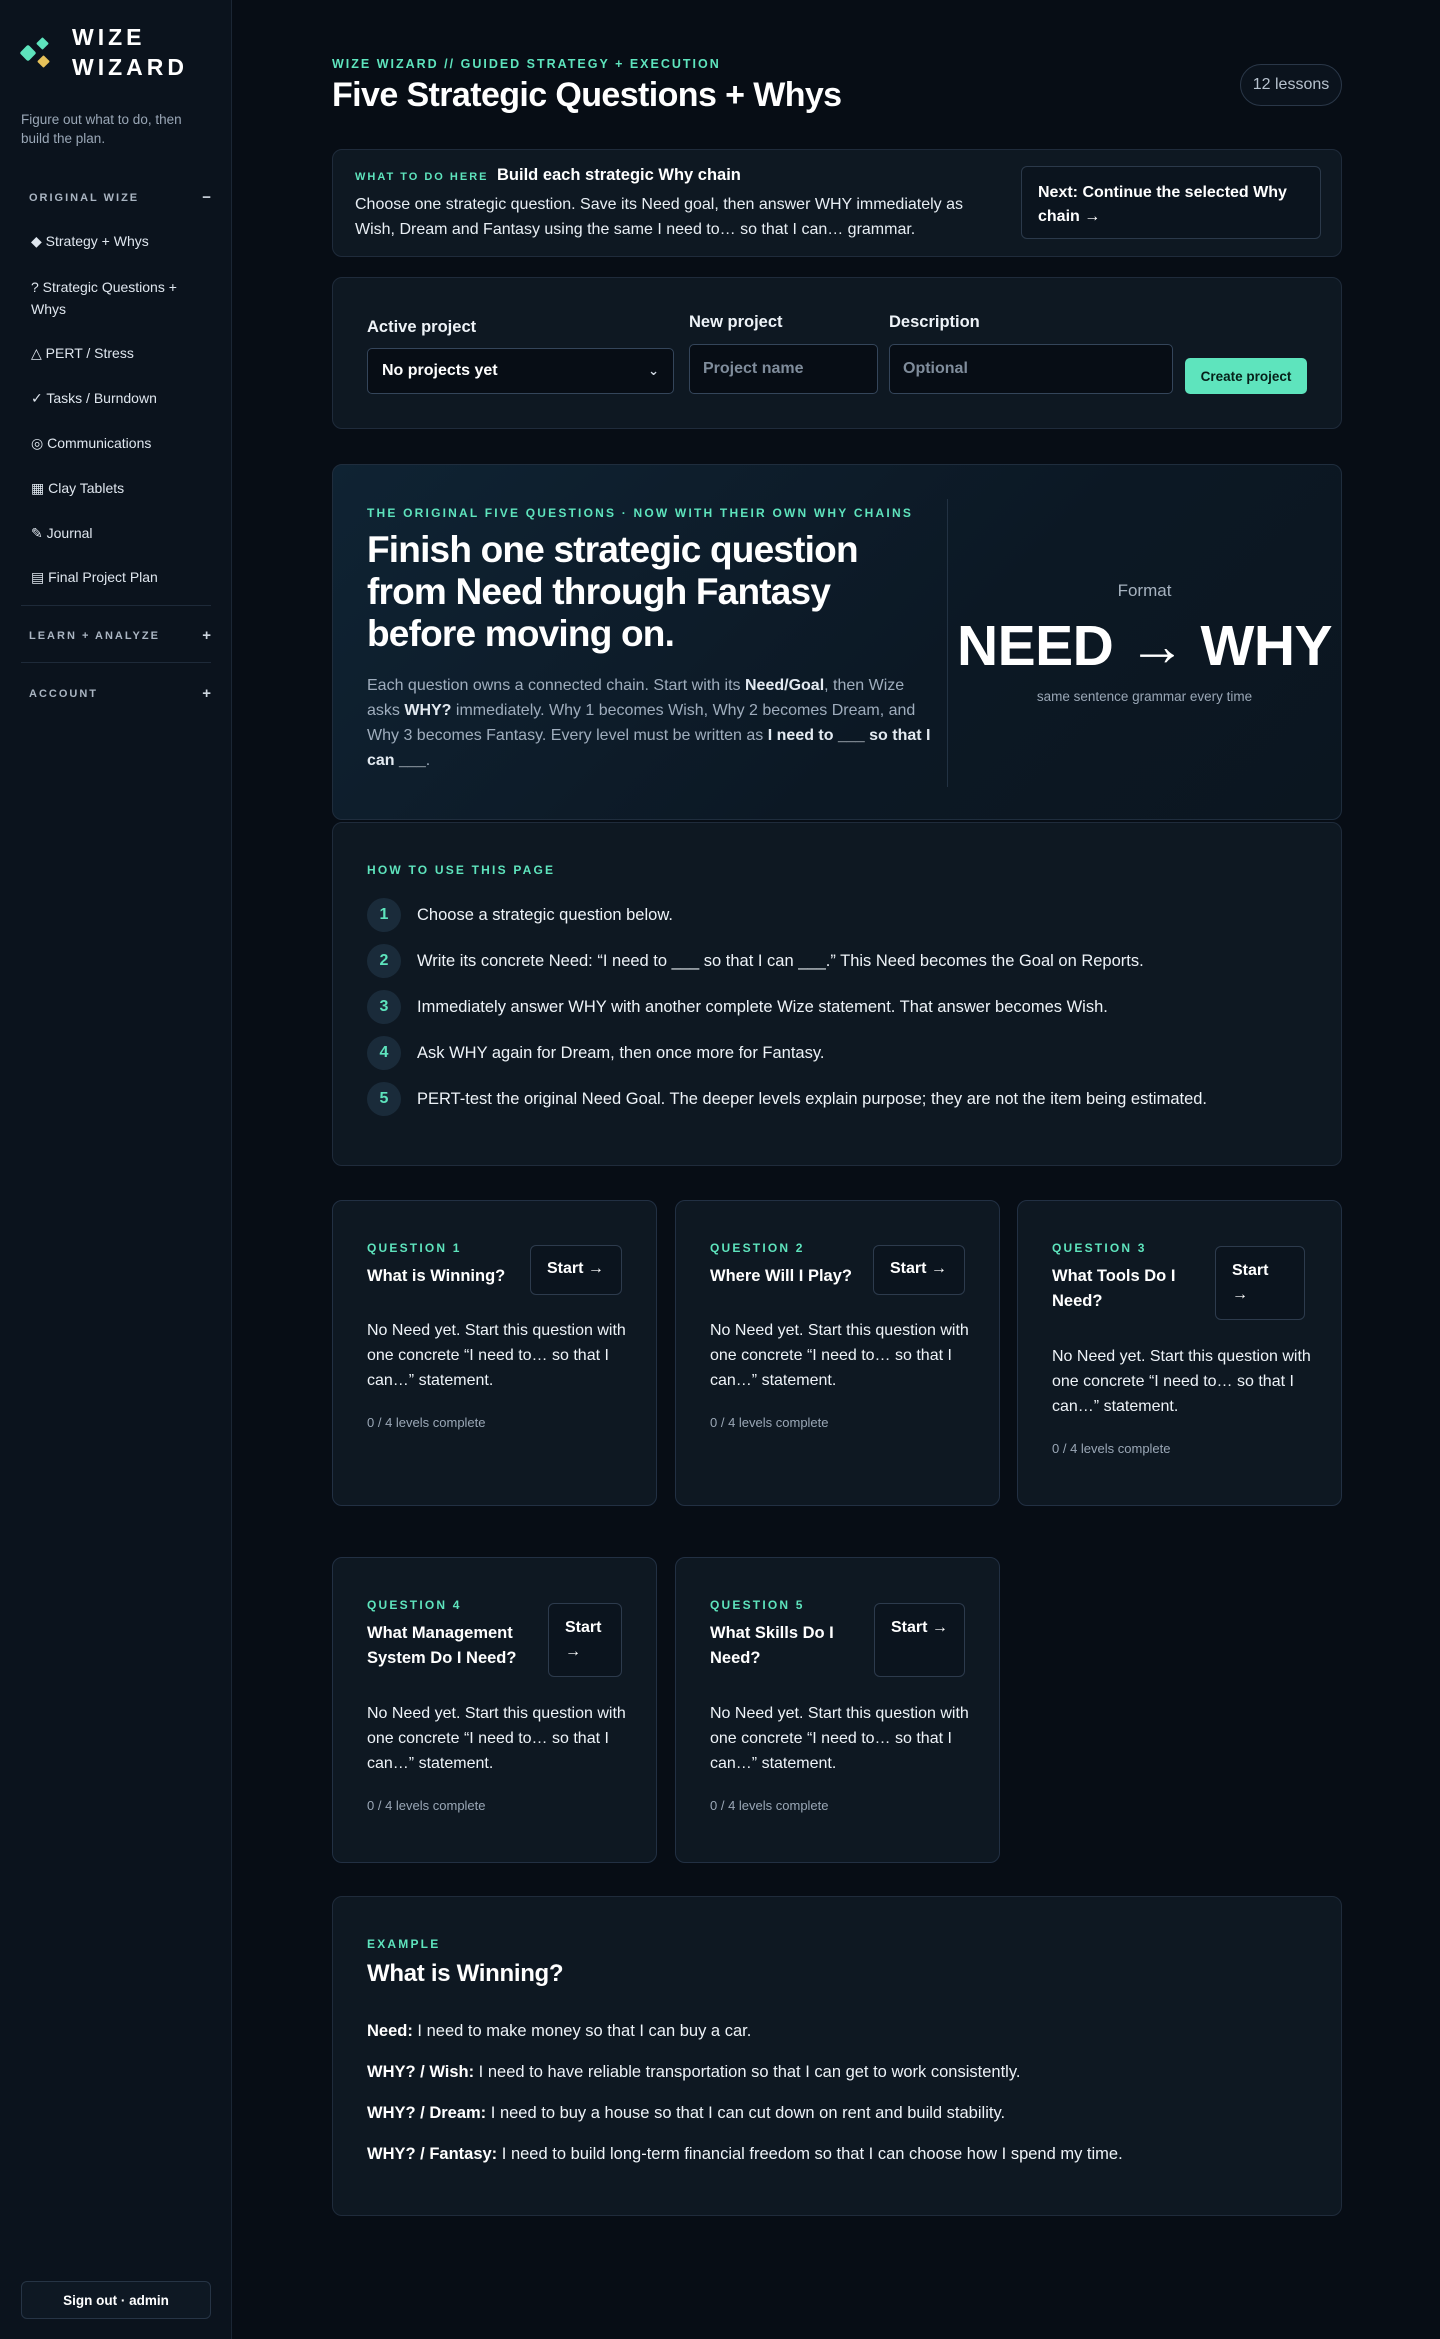  I want to click on nav-section-learn-analyze: LEARN + ANALYZE +, so click(120, 635).